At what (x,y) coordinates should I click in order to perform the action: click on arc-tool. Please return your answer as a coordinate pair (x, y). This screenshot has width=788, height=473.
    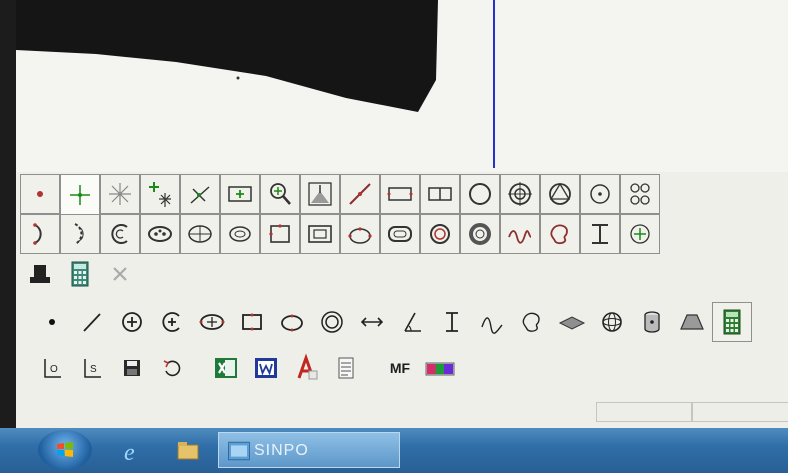
    Looking at the image, I should click on (40, 234).